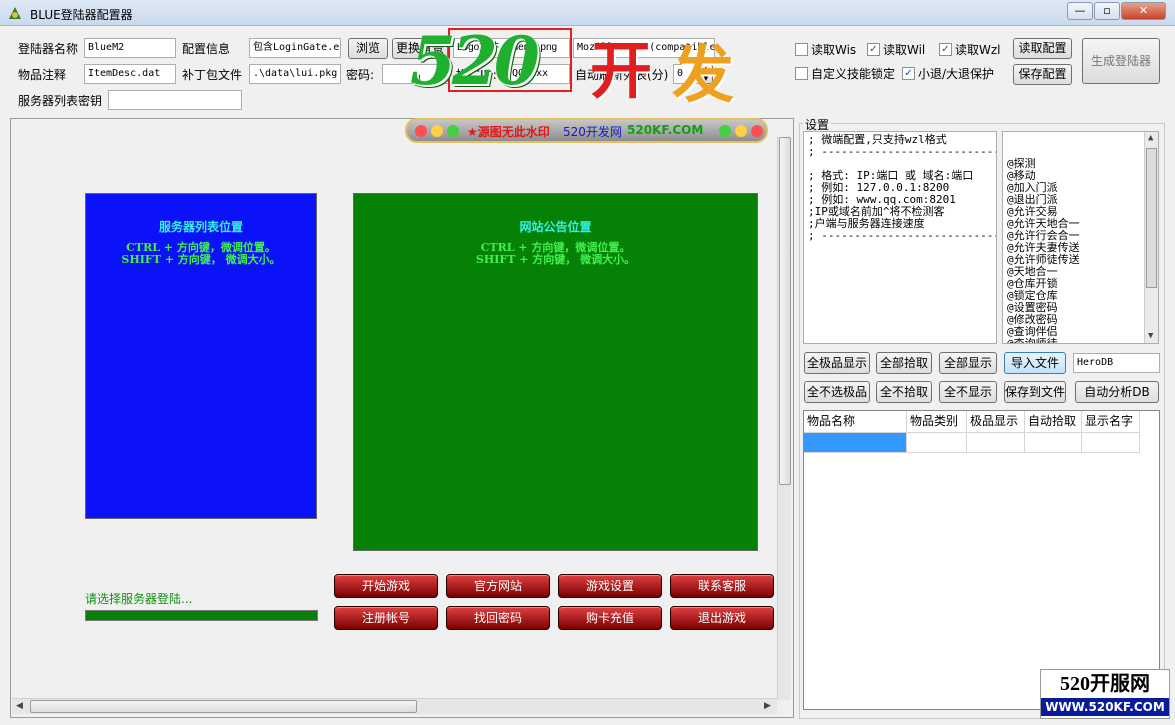 This screenshot has width=1175, height=725. I want to click on custom-skill-lock-box, so click(801, 73).